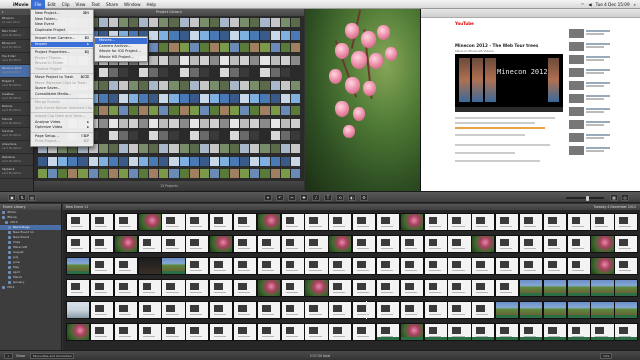 The height and width of the screenshot is (360, 640). What do you see at coordinates (364, 197) in the screenshot?
I see `settings-button: ⚙` at bounding box center [364, 197].